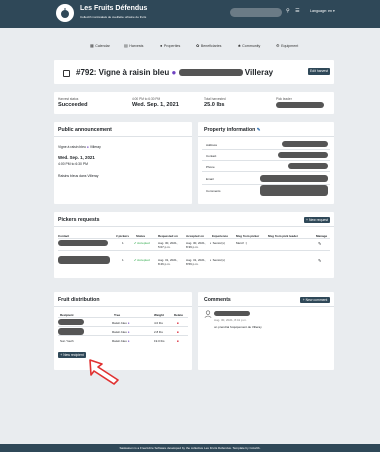 Image resolution: width=380 pixels, height=452 pixels. I want to click on pencil-icon: ✎, so click(259, 129).